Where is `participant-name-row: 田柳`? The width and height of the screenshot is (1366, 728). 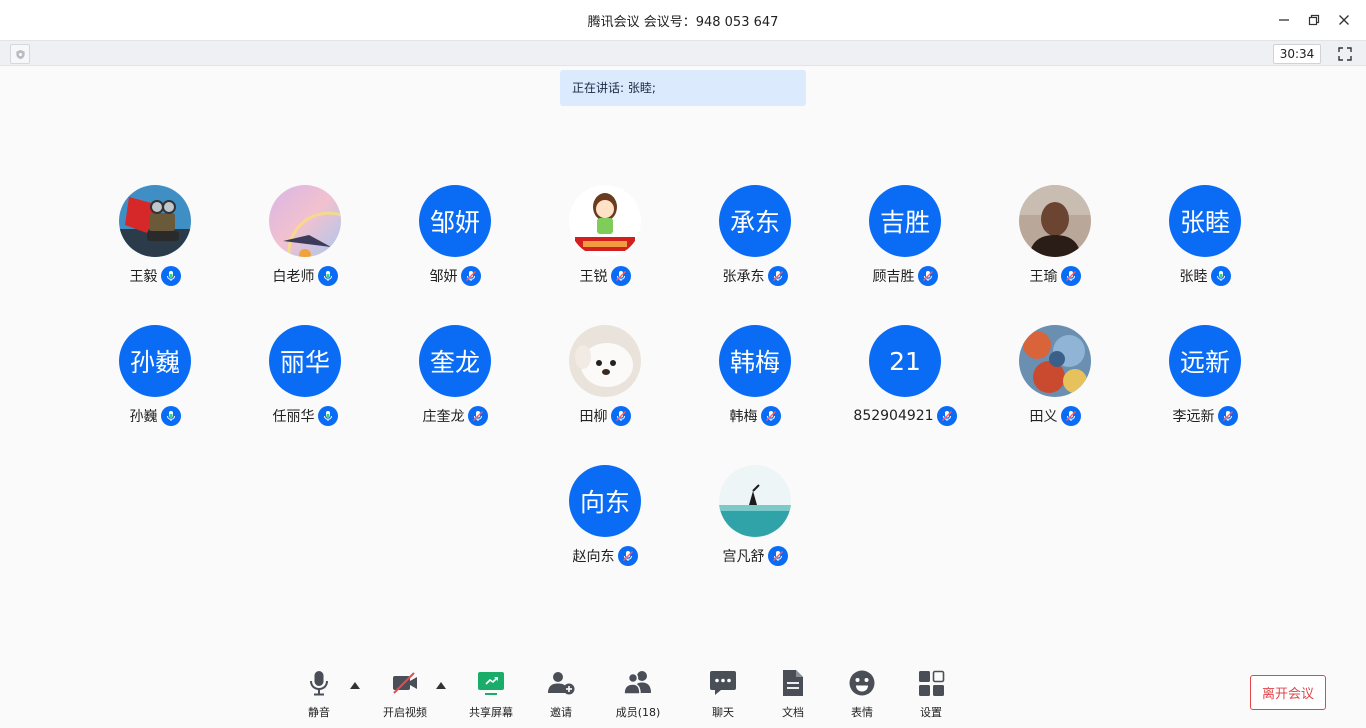 participant-name-row: 田柳 is located at coordinates (605, 416).